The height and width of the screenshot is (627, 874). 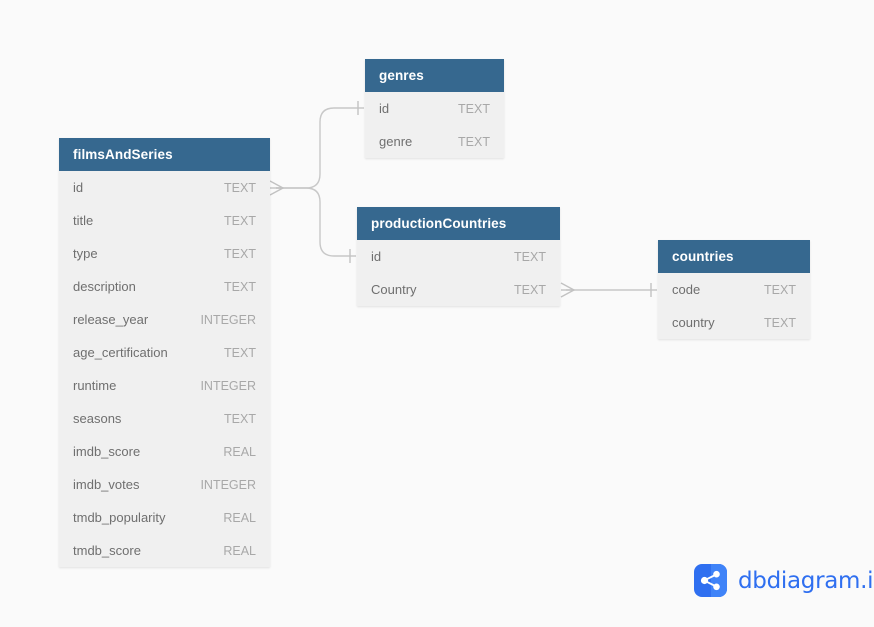 I want to click on field-name: tmdb_popularity, so click(x=119, y=517).